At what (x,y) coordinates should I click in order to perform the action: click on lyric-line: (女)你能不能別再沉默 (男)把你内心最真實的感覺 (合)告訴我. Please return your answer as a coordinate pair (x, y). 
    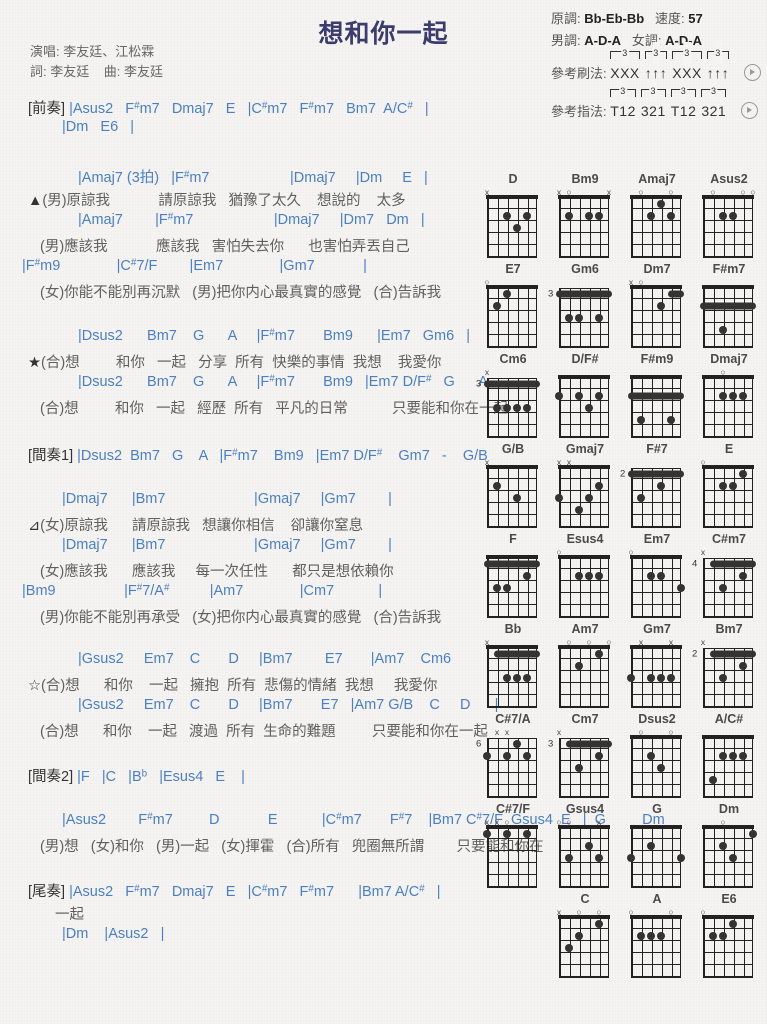
    Looking at the image, I should click on (240, 291).